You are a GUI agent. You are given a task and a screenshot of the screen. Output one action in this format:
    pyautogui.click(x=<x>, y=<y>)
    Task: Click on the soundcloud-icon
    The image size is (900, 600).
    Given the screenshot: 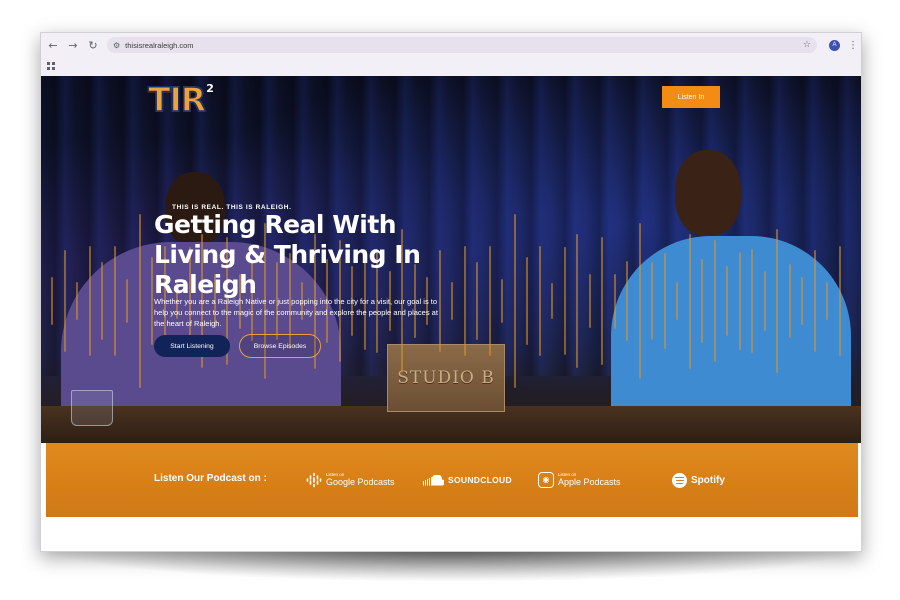 What is the action you would take?
    pyautogui.click(x=433, y=480)
    